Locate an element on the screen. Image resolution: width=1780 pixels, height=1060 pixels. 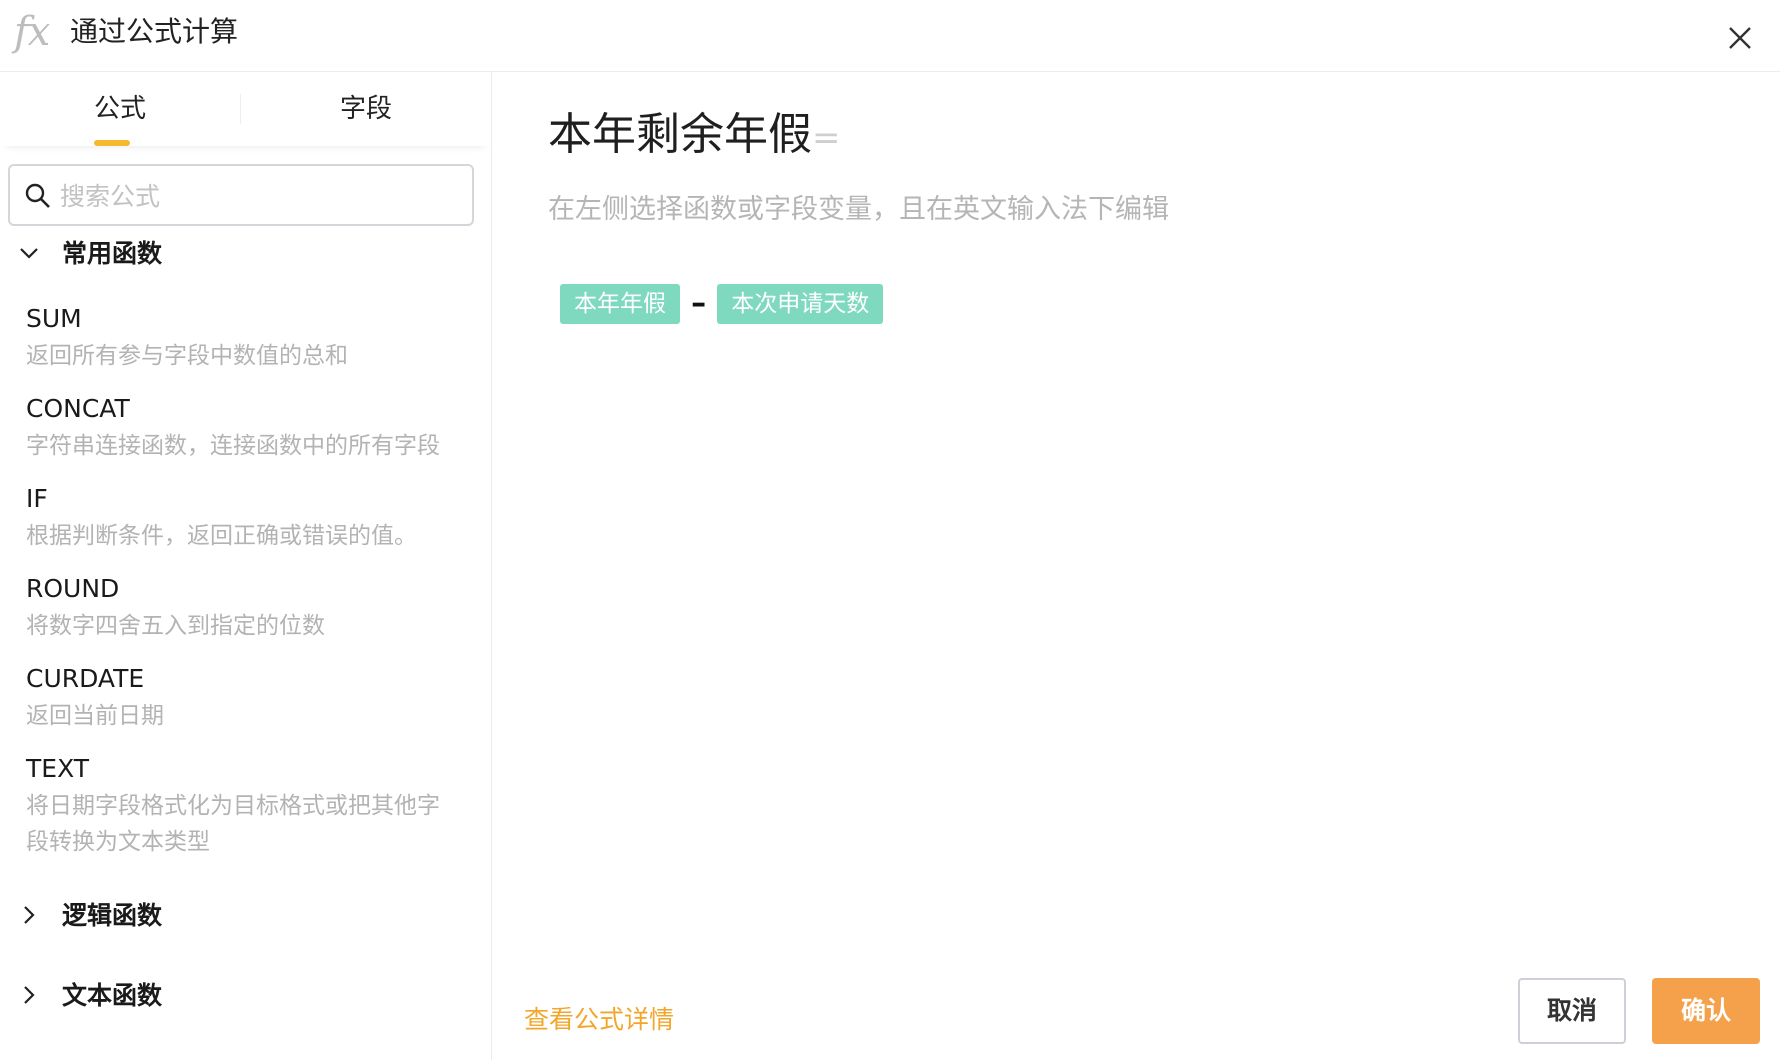
function-item-round: ROUND 将数字四舍五入到指定的位数 is located at coordinates (246, 608).